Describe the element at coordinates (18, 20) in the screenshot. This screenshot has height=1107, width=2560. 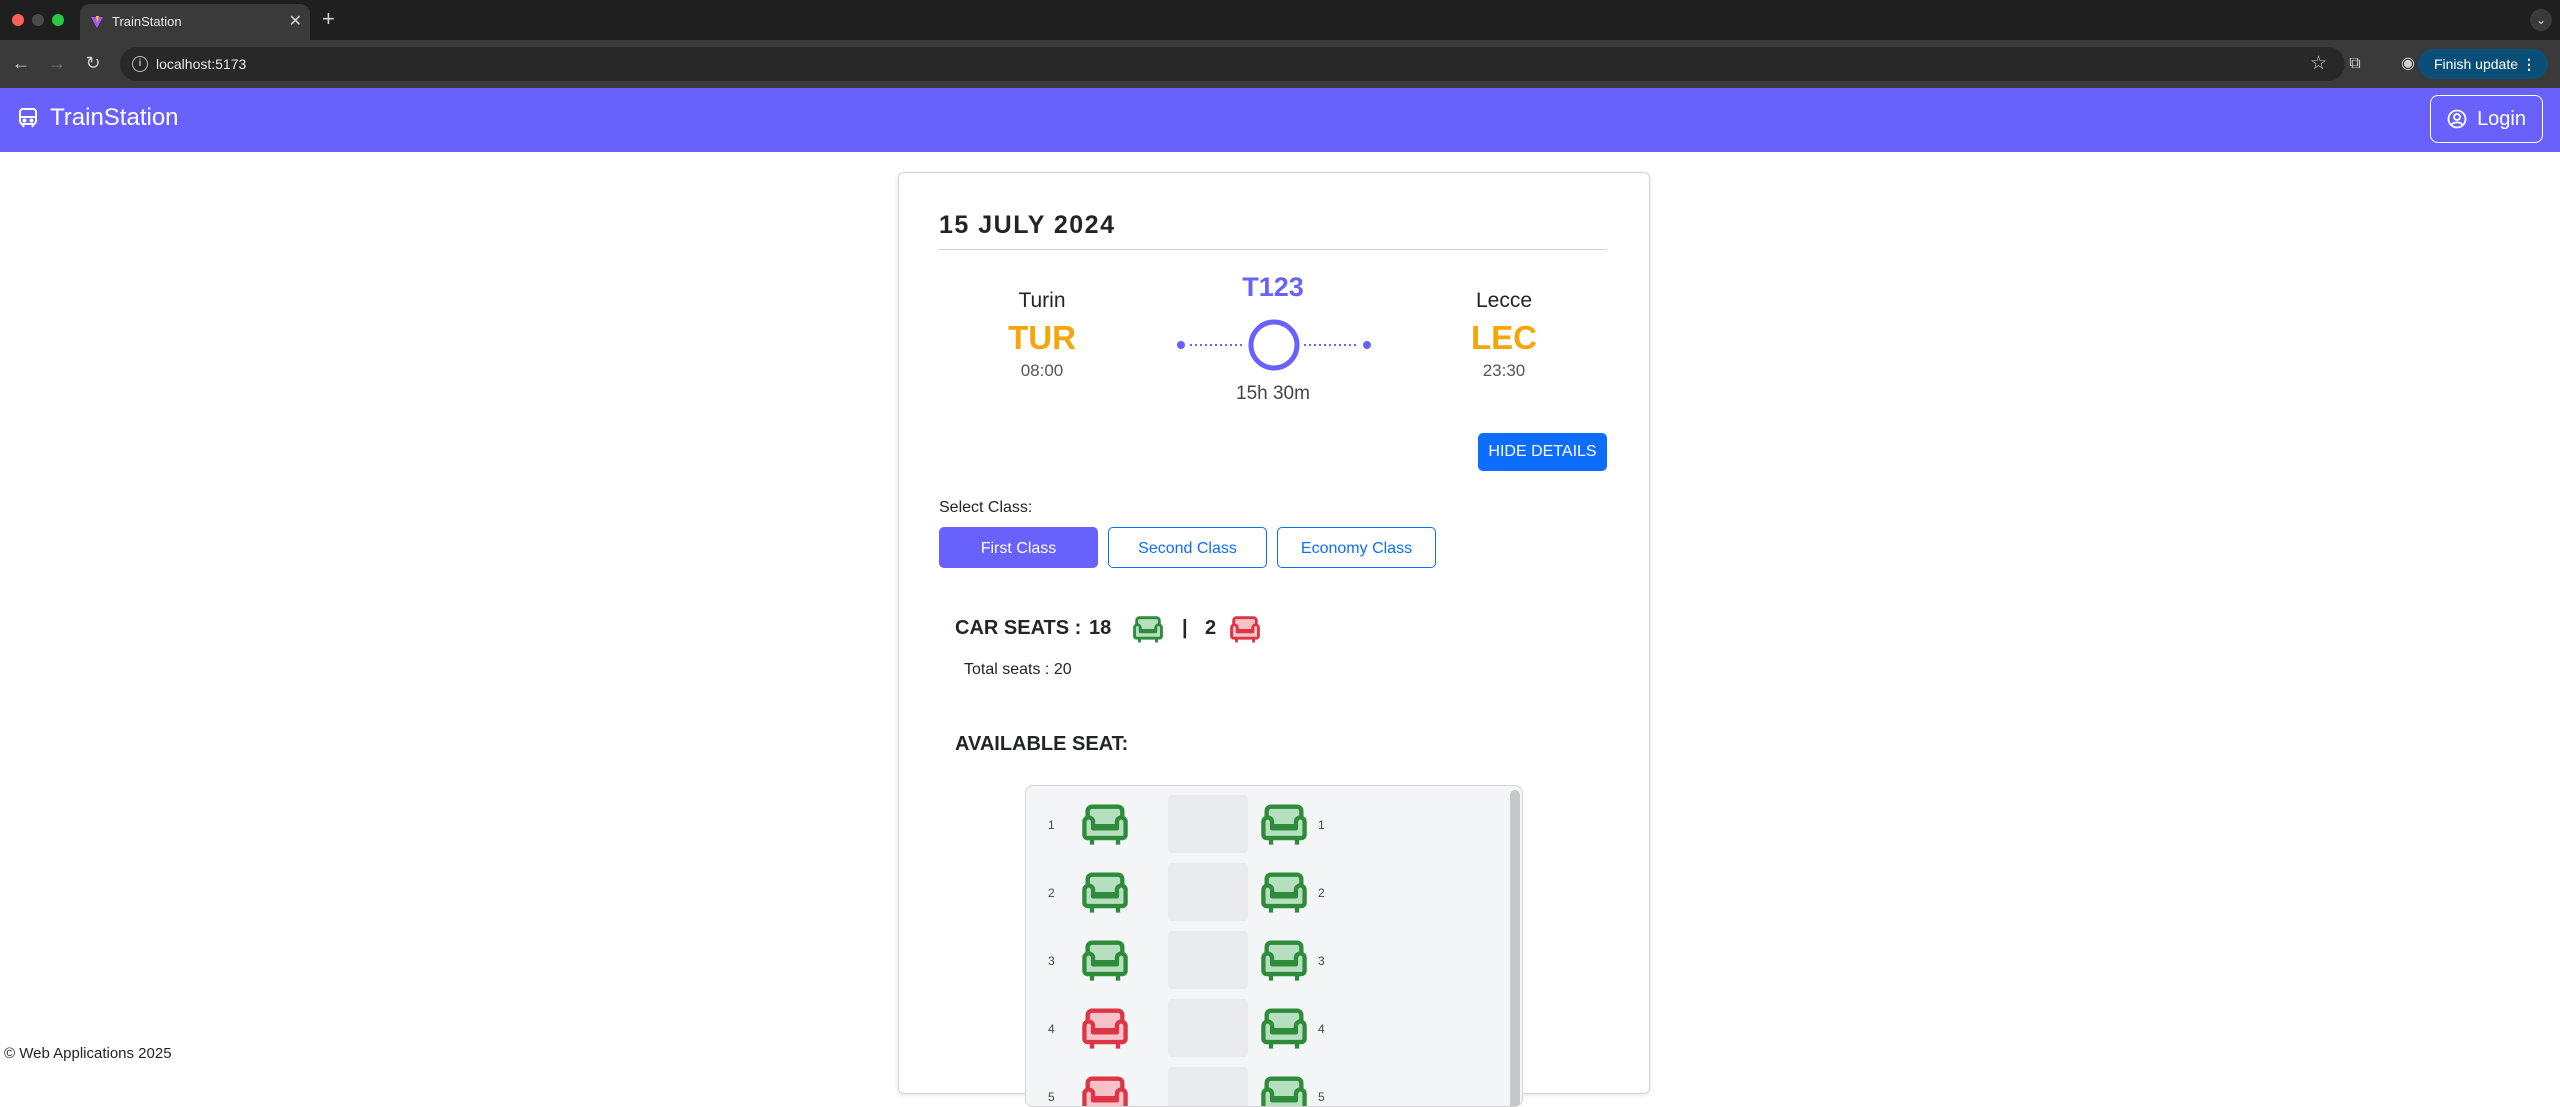
I see `close-window-button` at that location.